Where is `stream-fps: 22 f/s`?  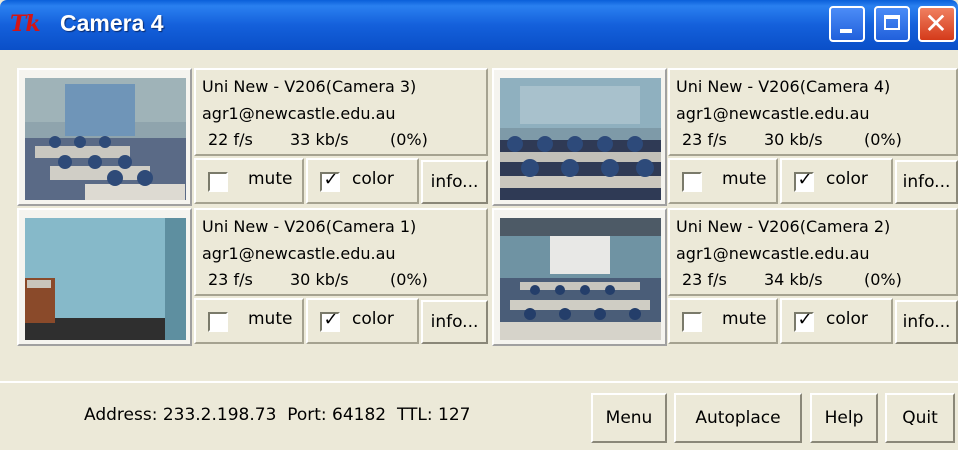 stream-fps: 22 f/s is located at coordinates (230, 139).